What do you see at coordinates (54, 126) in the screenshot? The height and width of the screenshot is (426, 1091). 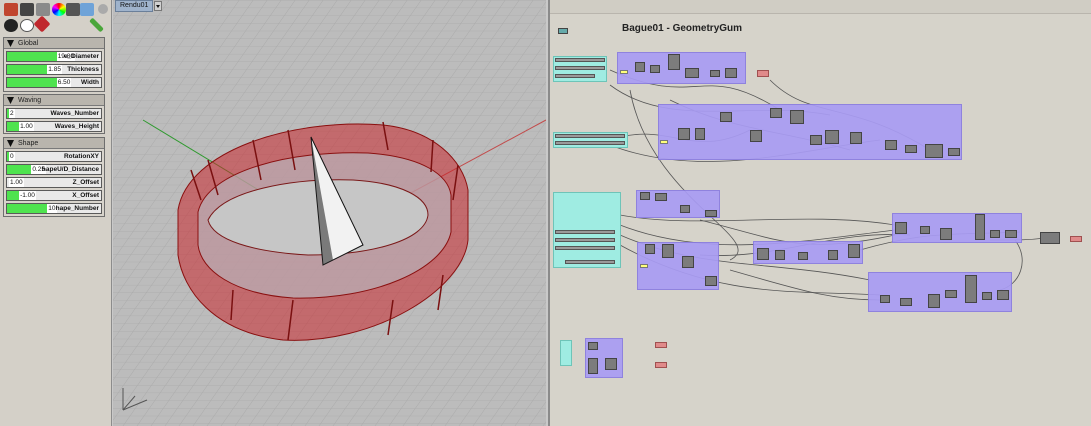 I see `param-slider: 1.00 Waves_Height` at bounding box center [54, 126].